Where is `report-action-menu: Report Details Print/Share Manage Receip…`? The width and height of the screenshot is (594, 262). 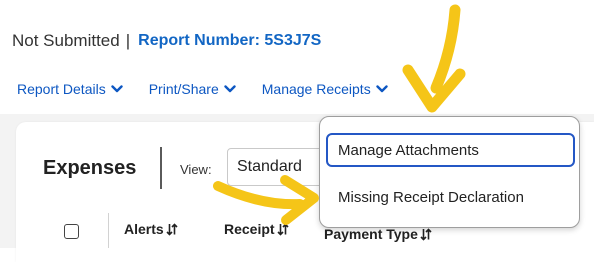
report-action-menu: Report Details Print/Share Manage Receip… is located at coordinates (215, 89).